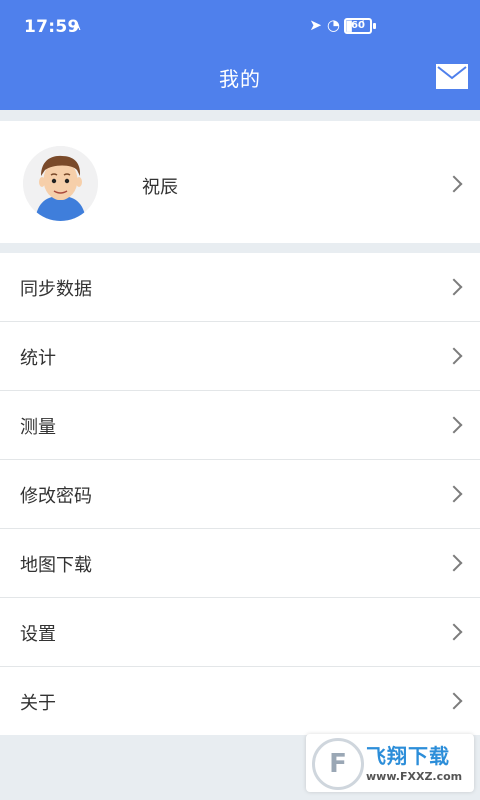 This screenshot has height=800, width=480. What do you see at coordinates (414, 776) in the screenshot?
I see `watermark-url: www.FXXZ.com` at bounding box center [414, 776].